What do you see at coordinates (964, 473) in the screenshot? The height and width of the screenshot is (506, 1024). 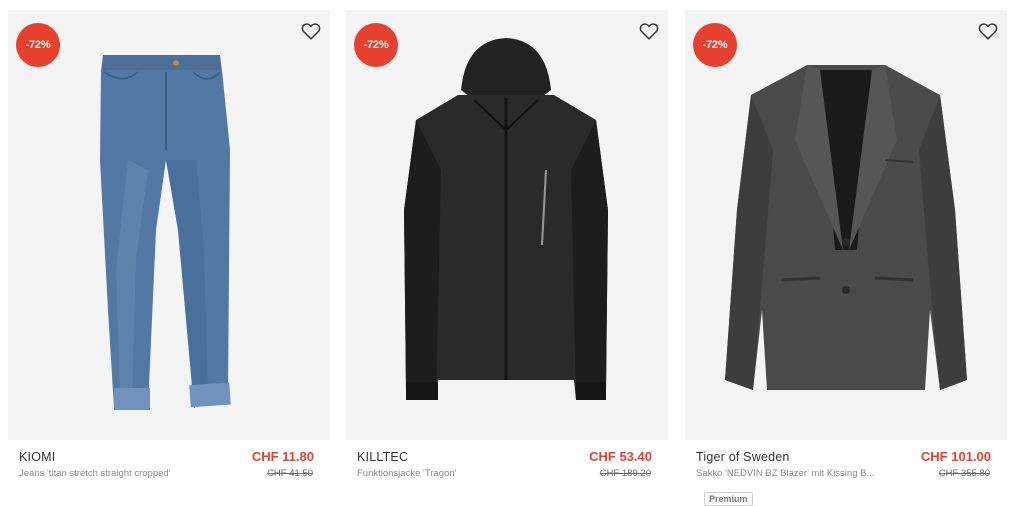 I see `original-price: CHF 355.80` at bounding box center [964, 473].